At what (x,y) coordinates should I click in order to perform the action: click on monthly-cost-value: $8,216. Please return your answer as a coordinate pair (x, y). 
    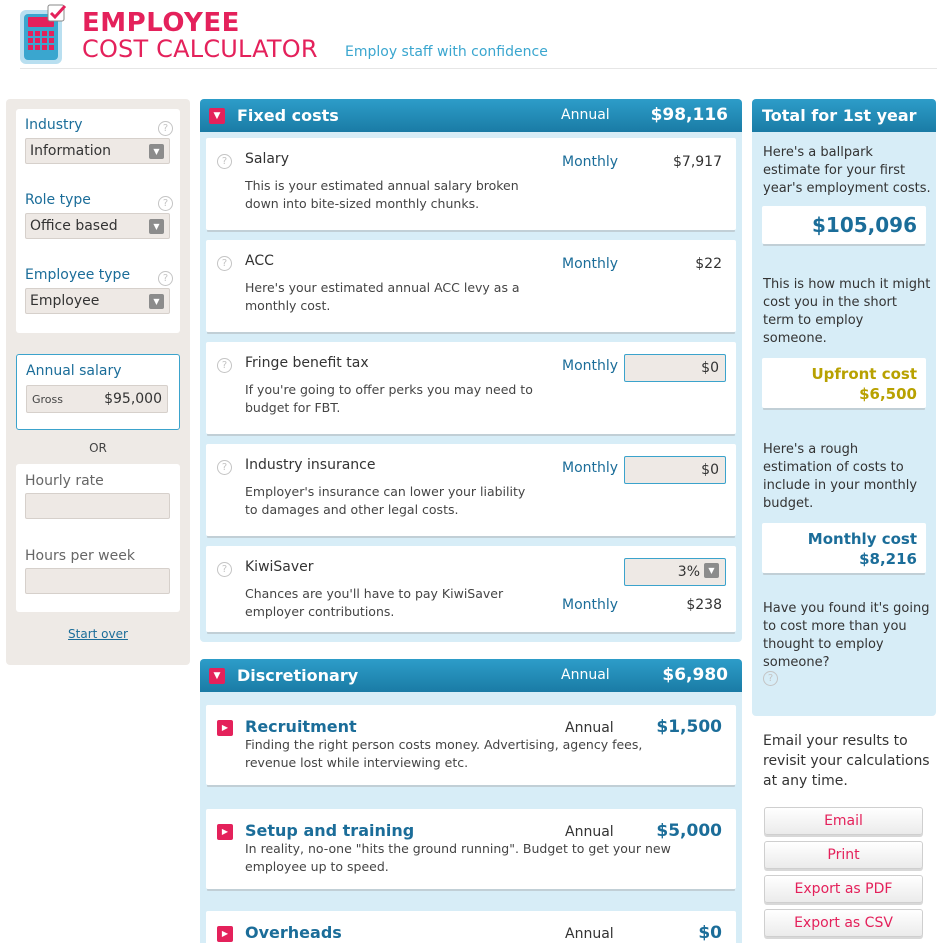
    Looking at the image, I should click on (888, 559).